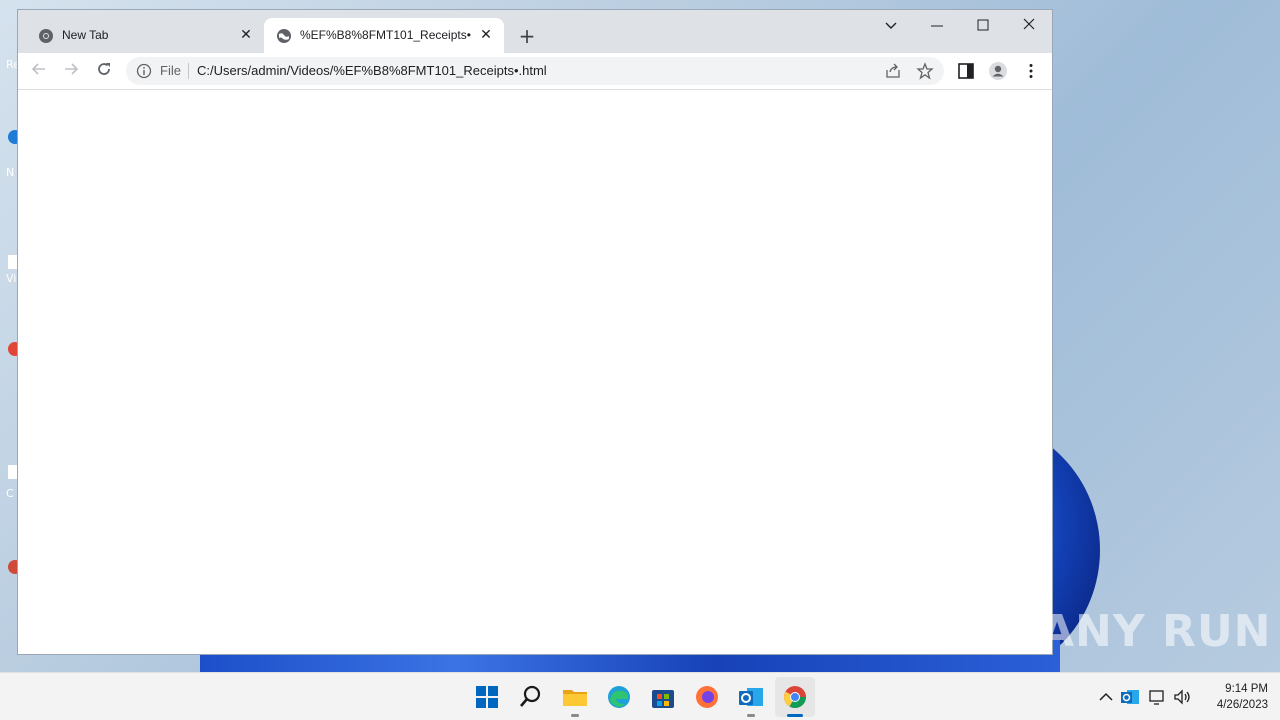  Describe the element at coordinates (104, 71) in the screenshot. I see `reload-icon` at that location.